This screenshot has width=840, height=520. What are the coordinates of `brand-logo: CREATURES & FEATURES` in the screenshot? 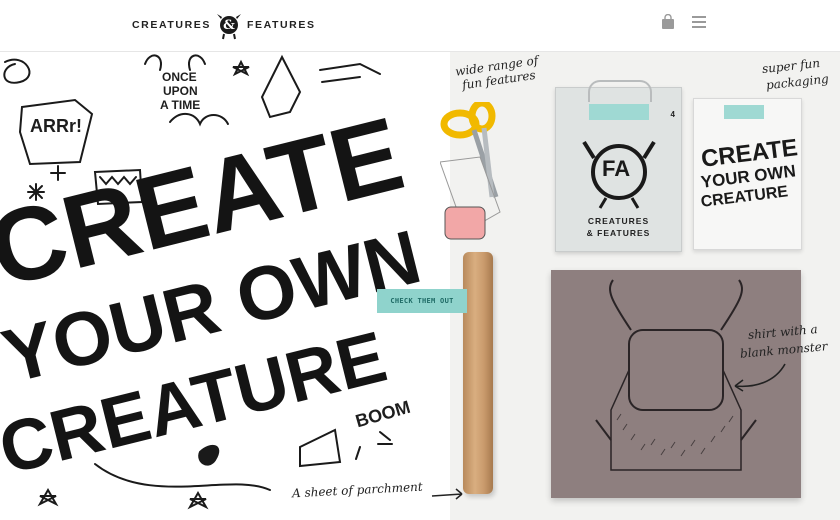 It's located at (224, 25).